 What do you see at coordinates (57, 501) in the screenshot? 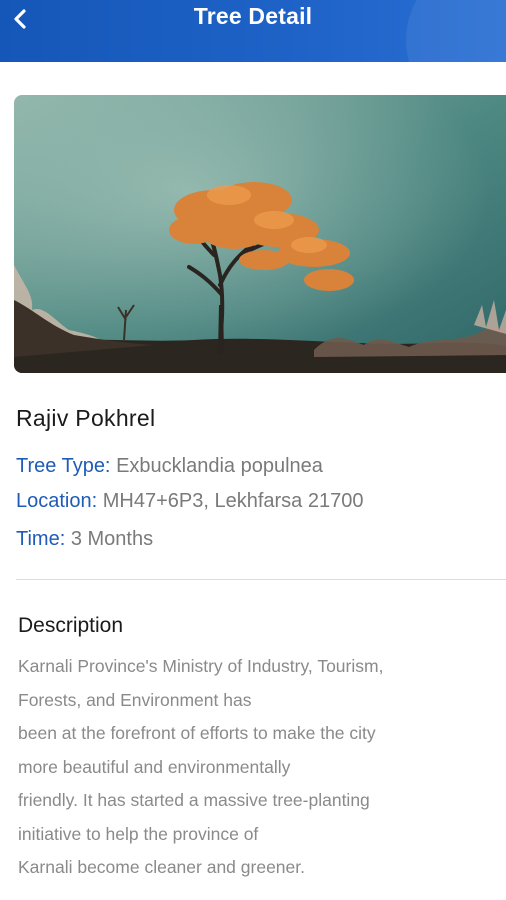
I see `location-label: Location:` at bounding box center [57, 501].